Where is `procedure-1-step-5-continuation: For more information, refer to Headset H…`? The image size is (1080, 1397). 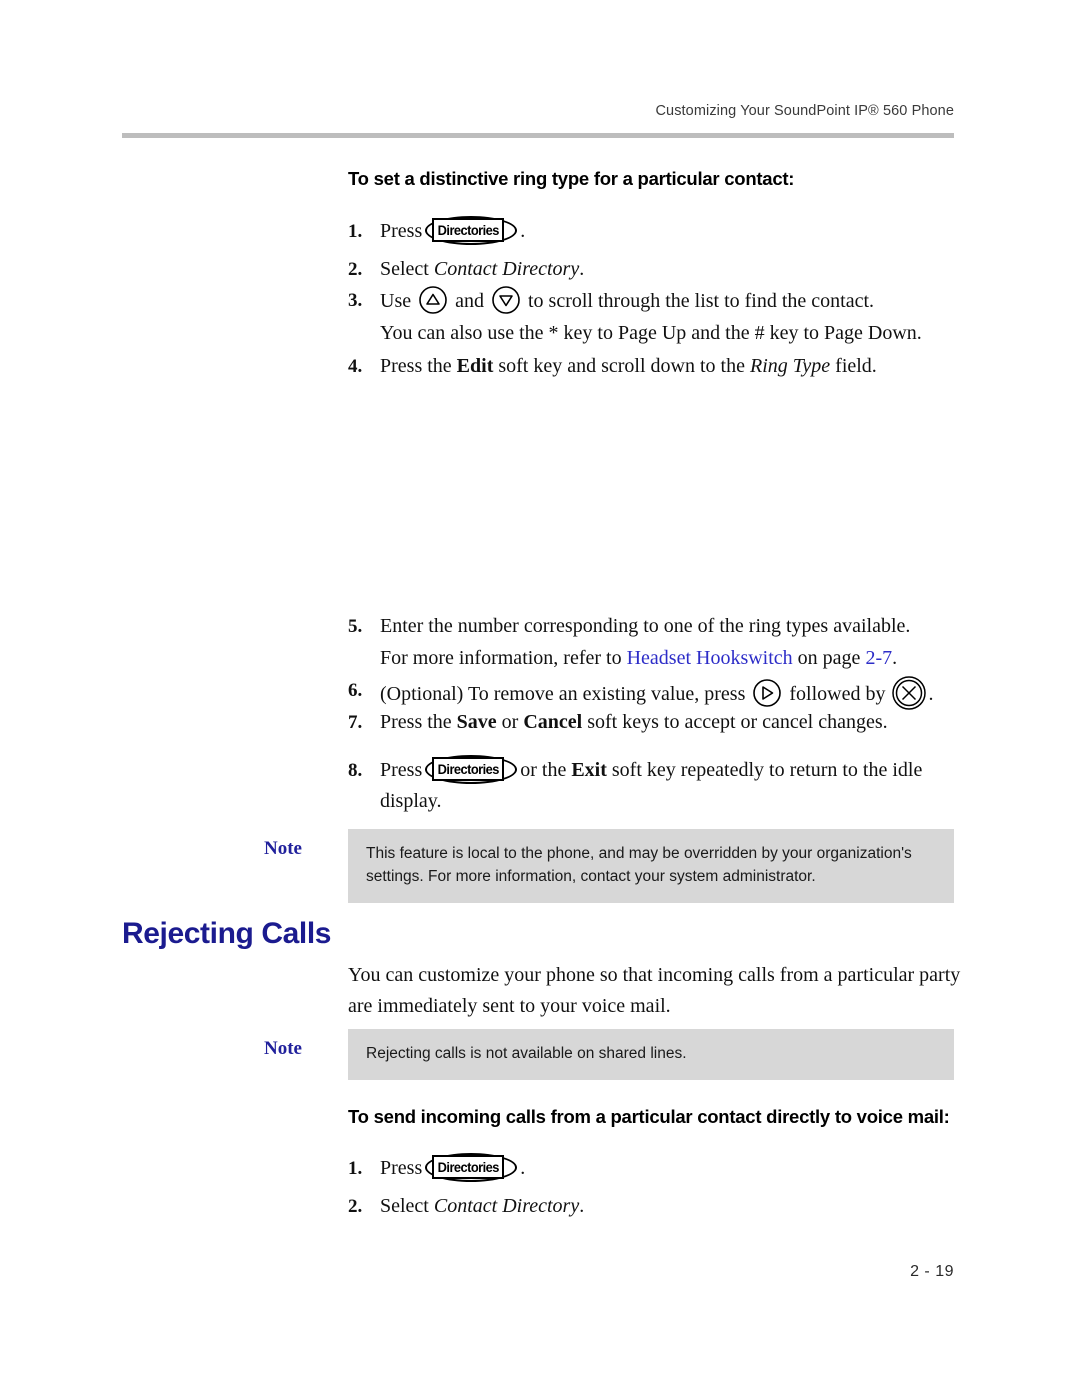
procedure-1-step-5-continuation: For more information, refer to Headset H… is located at coordinates (672, 658).